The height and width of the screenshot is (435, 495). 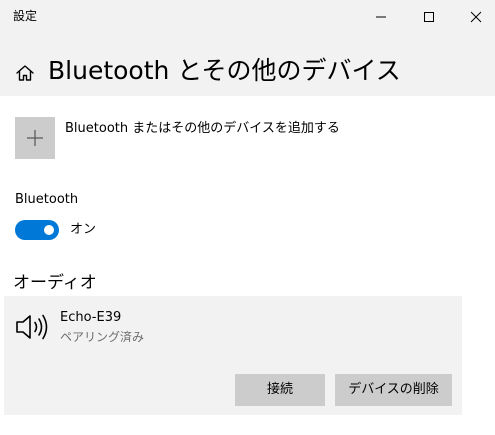 I want to click on minimize-icon, so click(x=381, y=16).